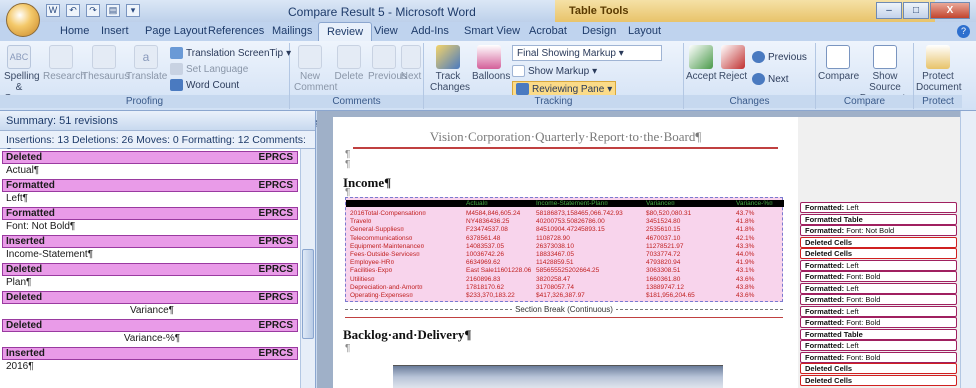 The height and width of the screenshot is (388, 976). I want to click on reject-button: Reject, so click(733, 63).